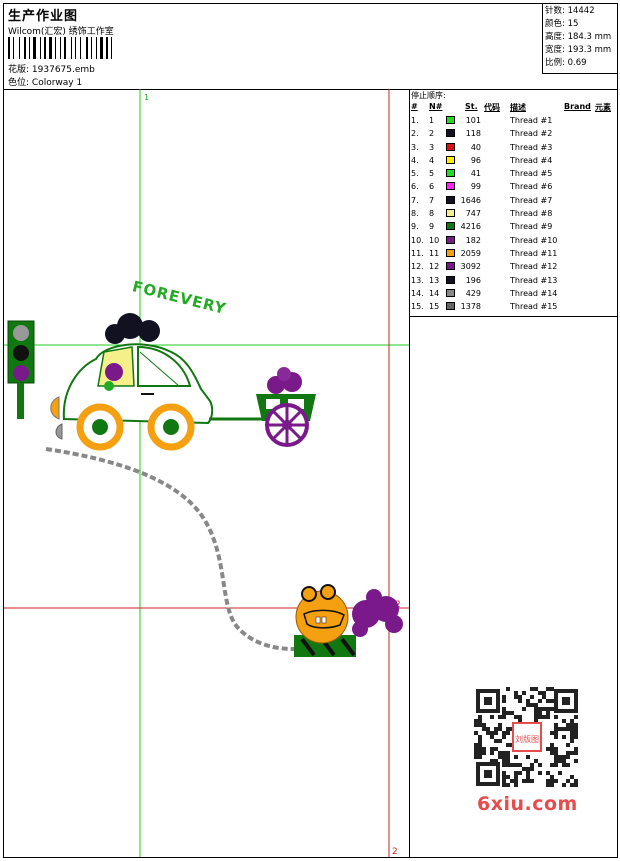 The image size is (620, 861). Describe the element at coordinates (325, 620) in the screenshot. I see `orange-character` at that location.